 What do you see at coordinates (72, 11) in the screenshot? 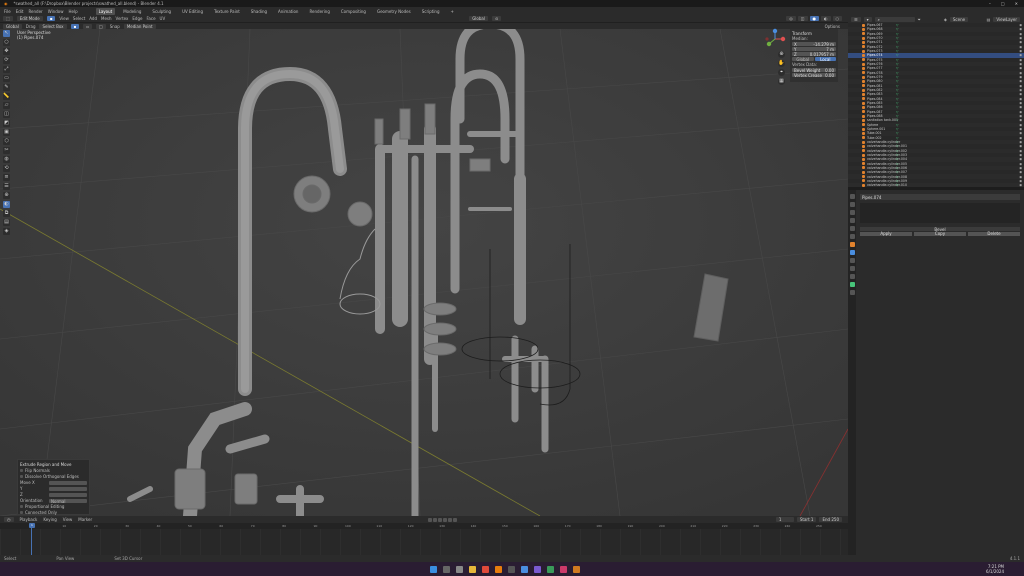
I see `menu-help: Help` at bounding box center [72, 11].